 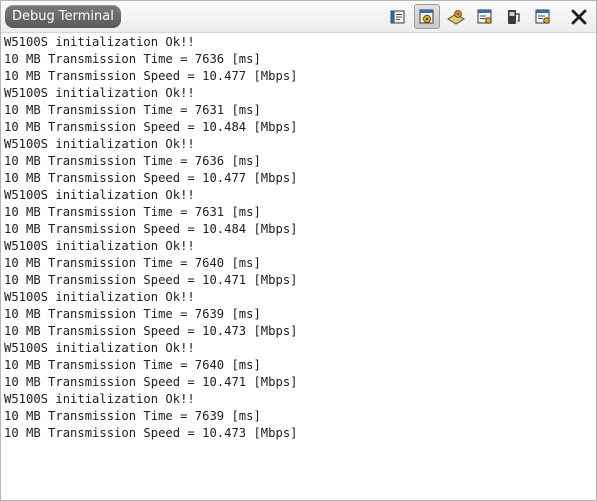 I want to click on book-button, so click(x=398, y=16).